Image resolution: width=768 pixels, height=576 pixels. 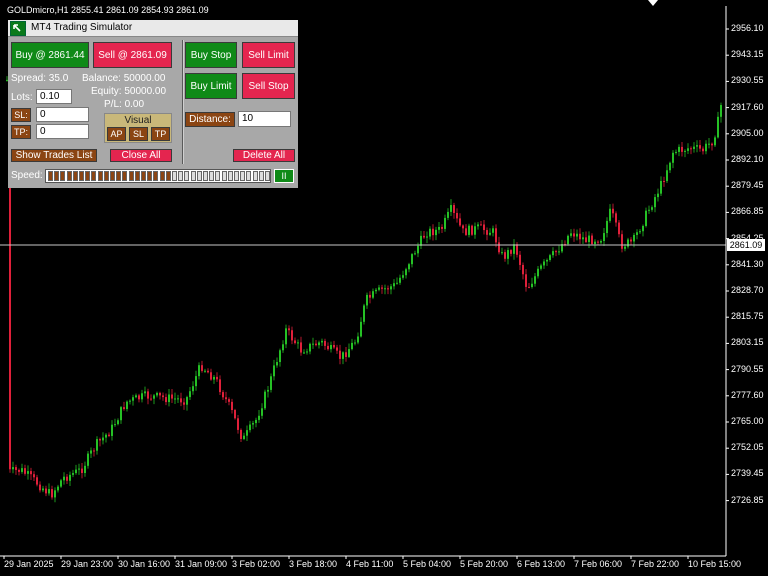 What do you see at coordinates (284, 176) in the screenshot?
I see `pause-button: II` at bounding box center [284, 176].